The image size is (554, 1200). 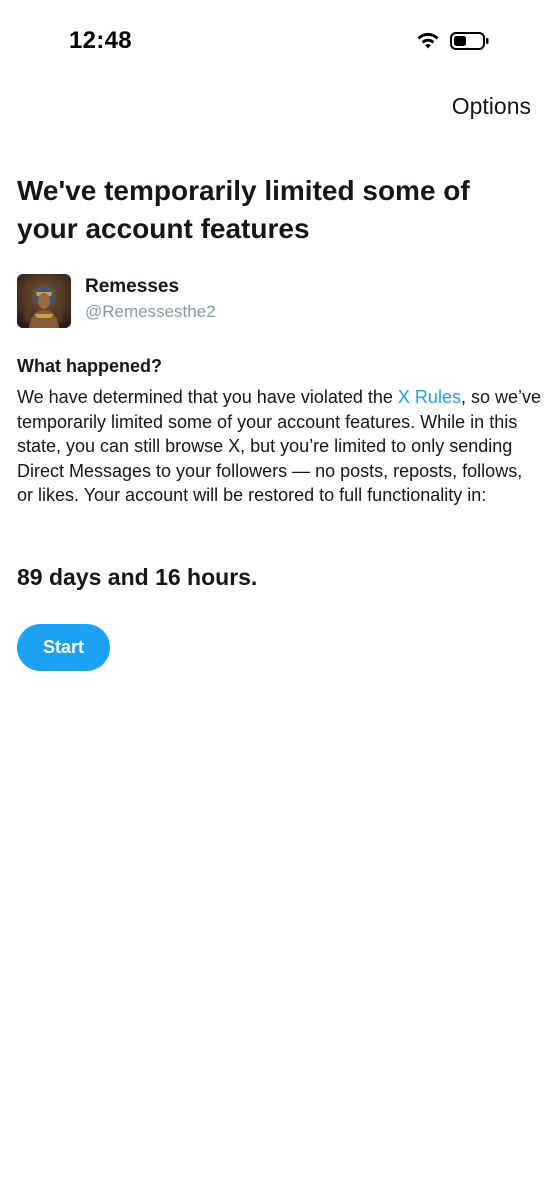 I want to click on profile-handle: @Remessesthe2, so click(x=150, y=311).